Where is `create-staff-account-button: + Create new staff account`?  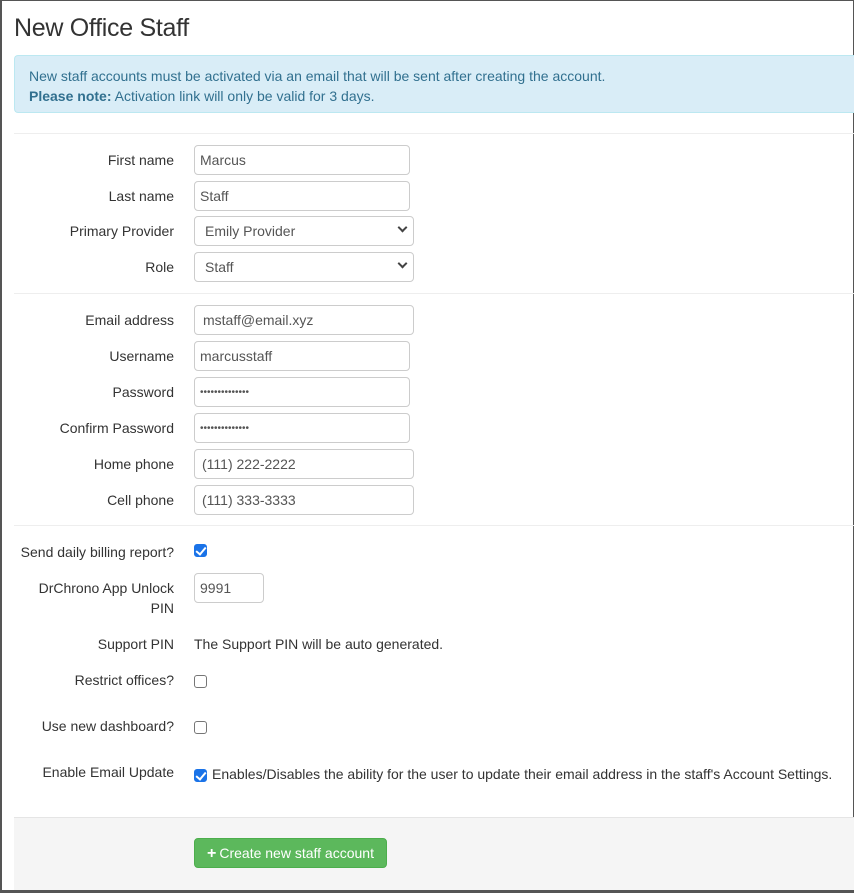 create-staff-account-button: + Create new staff account is located at coordinates (290, 853).